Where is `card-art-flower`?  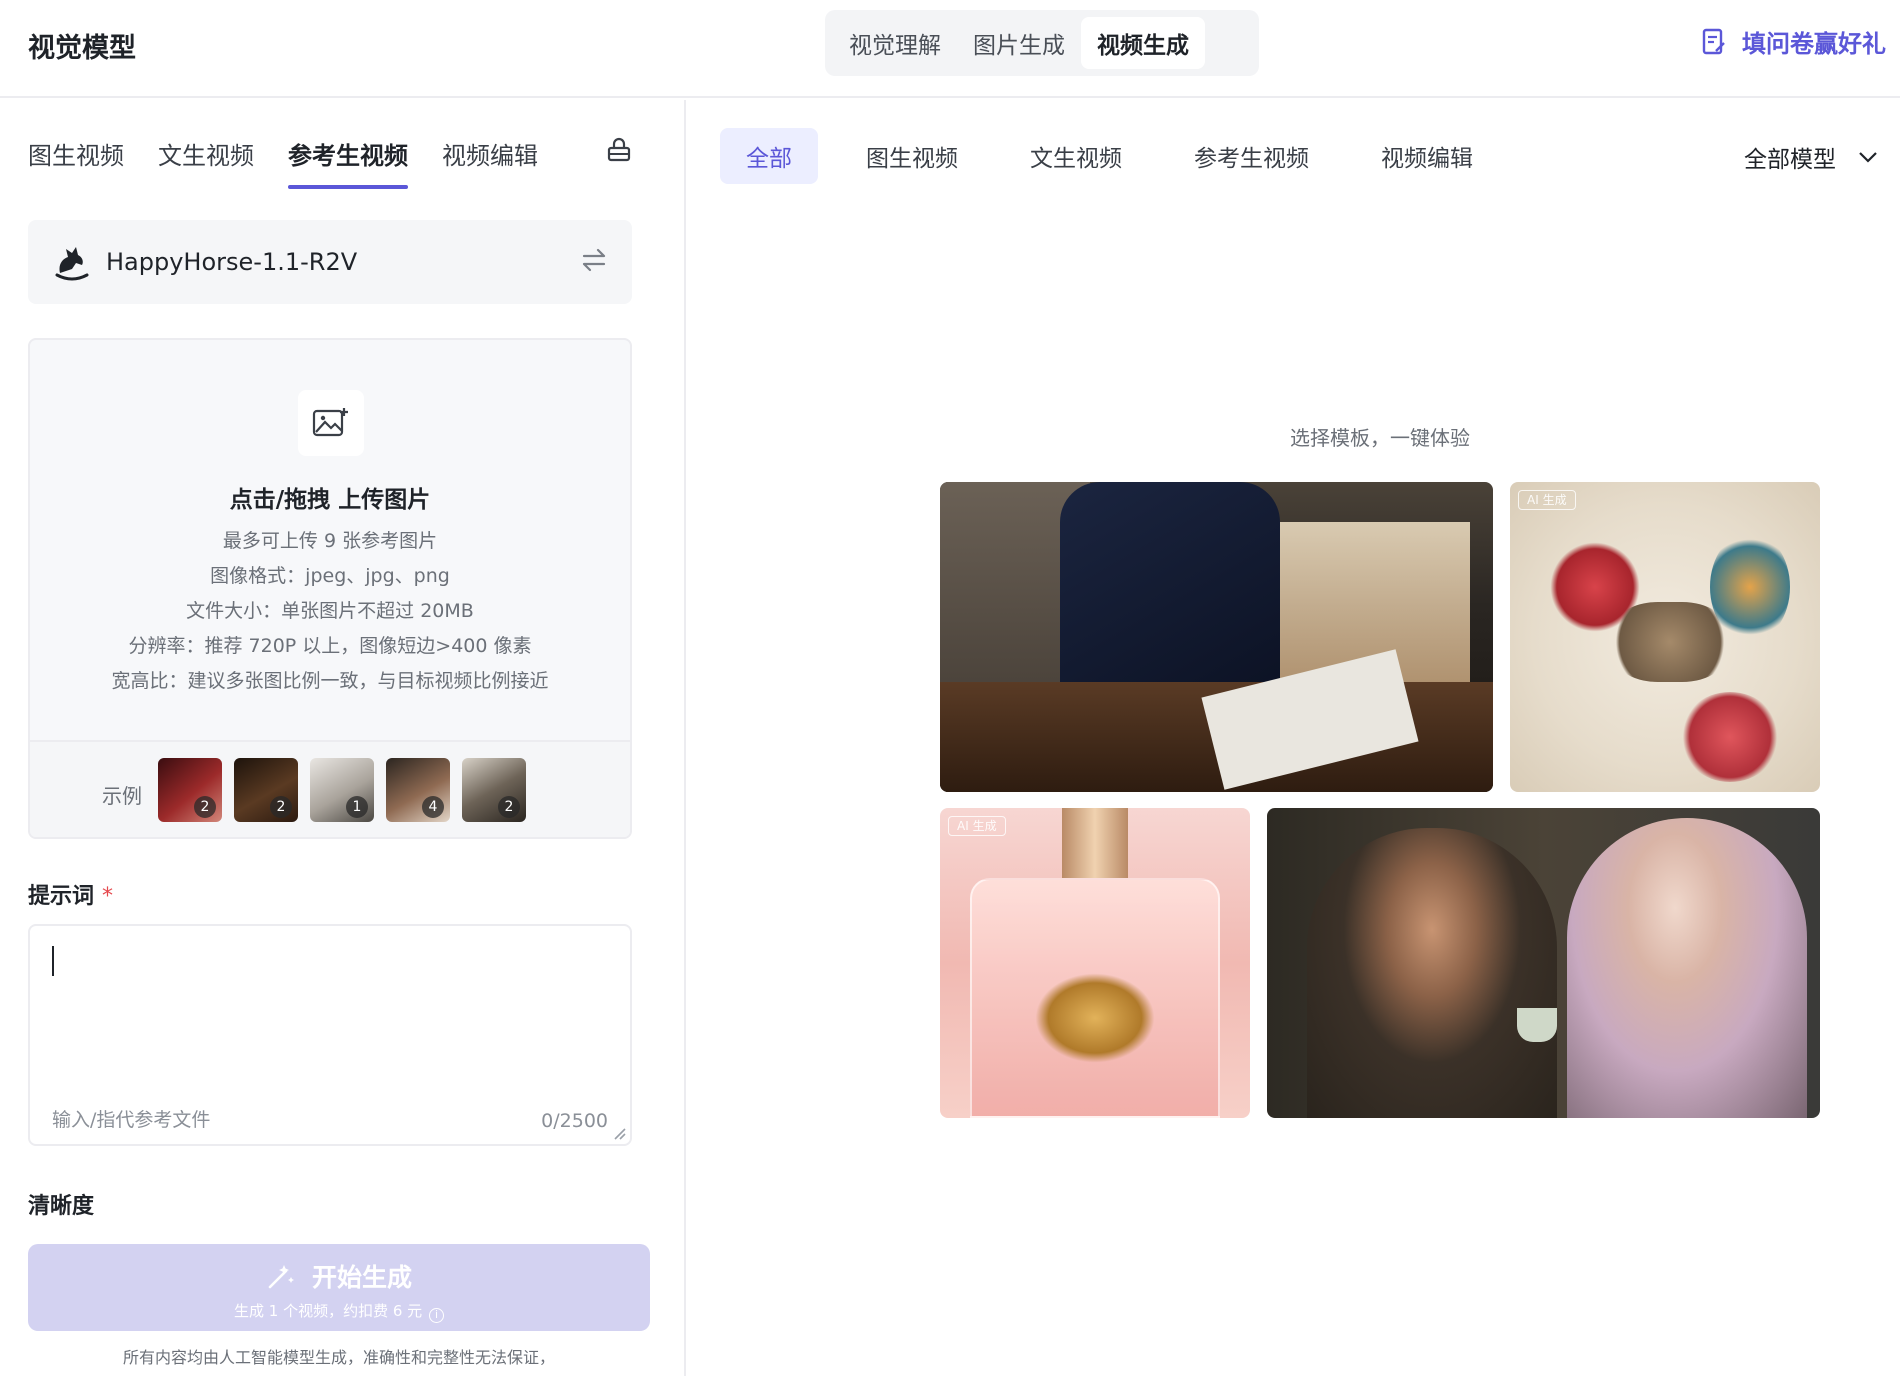
card-art-flower is located at coordinates (1730, 737).